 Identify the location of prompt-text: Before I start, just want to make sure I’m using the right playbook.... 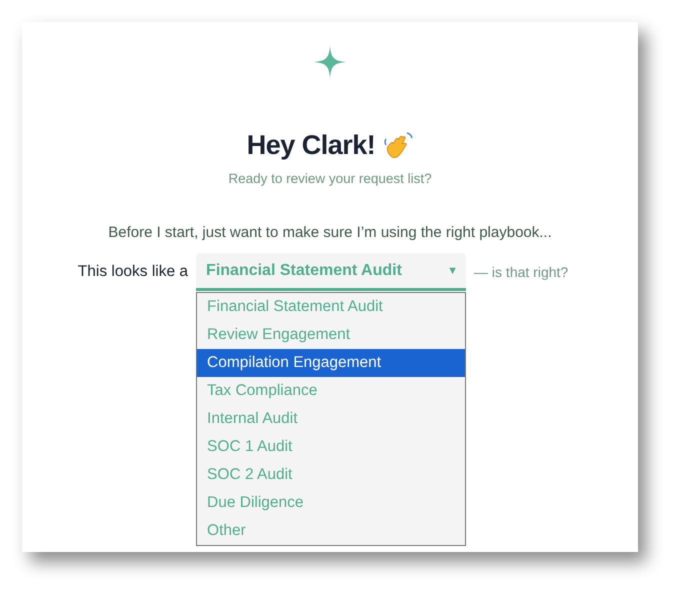
(330, 232).